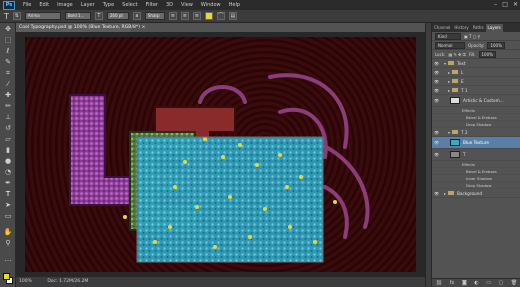  What do you see at coordinates (494, 28) in the screenshot?
I see `tab-layers: Layers` at bounding box center [494, 28].